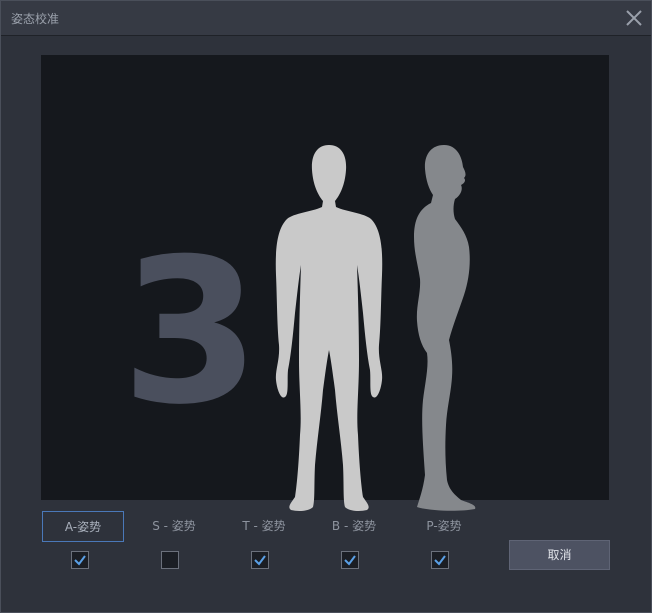 The image size is (652, 613). I want to click on pose-label-b: B - 姿势, so click(354, 526).